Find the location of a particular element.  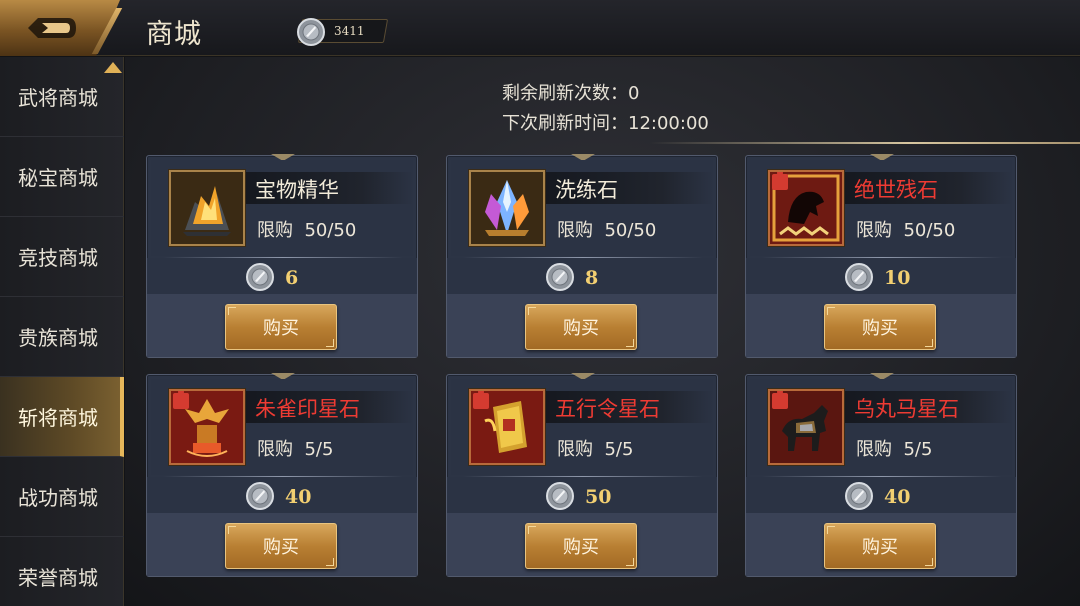

item-name: 五行令星石 is located at coordinates (607, 409).